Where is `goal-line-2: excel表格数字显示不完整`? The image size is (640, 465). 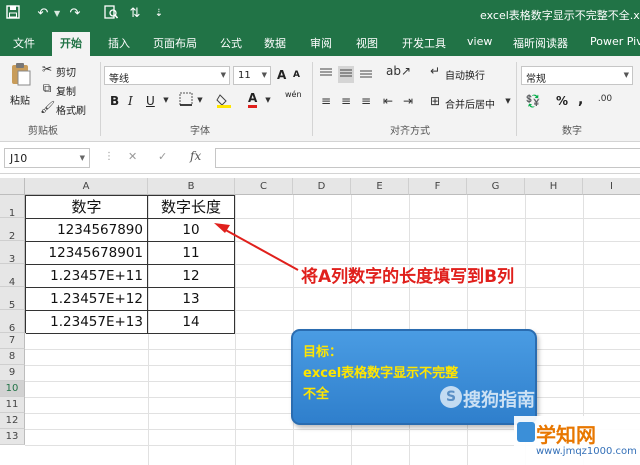 goal-line-2: excel表格数字显示不完整 is located at coordinates (381, 373).